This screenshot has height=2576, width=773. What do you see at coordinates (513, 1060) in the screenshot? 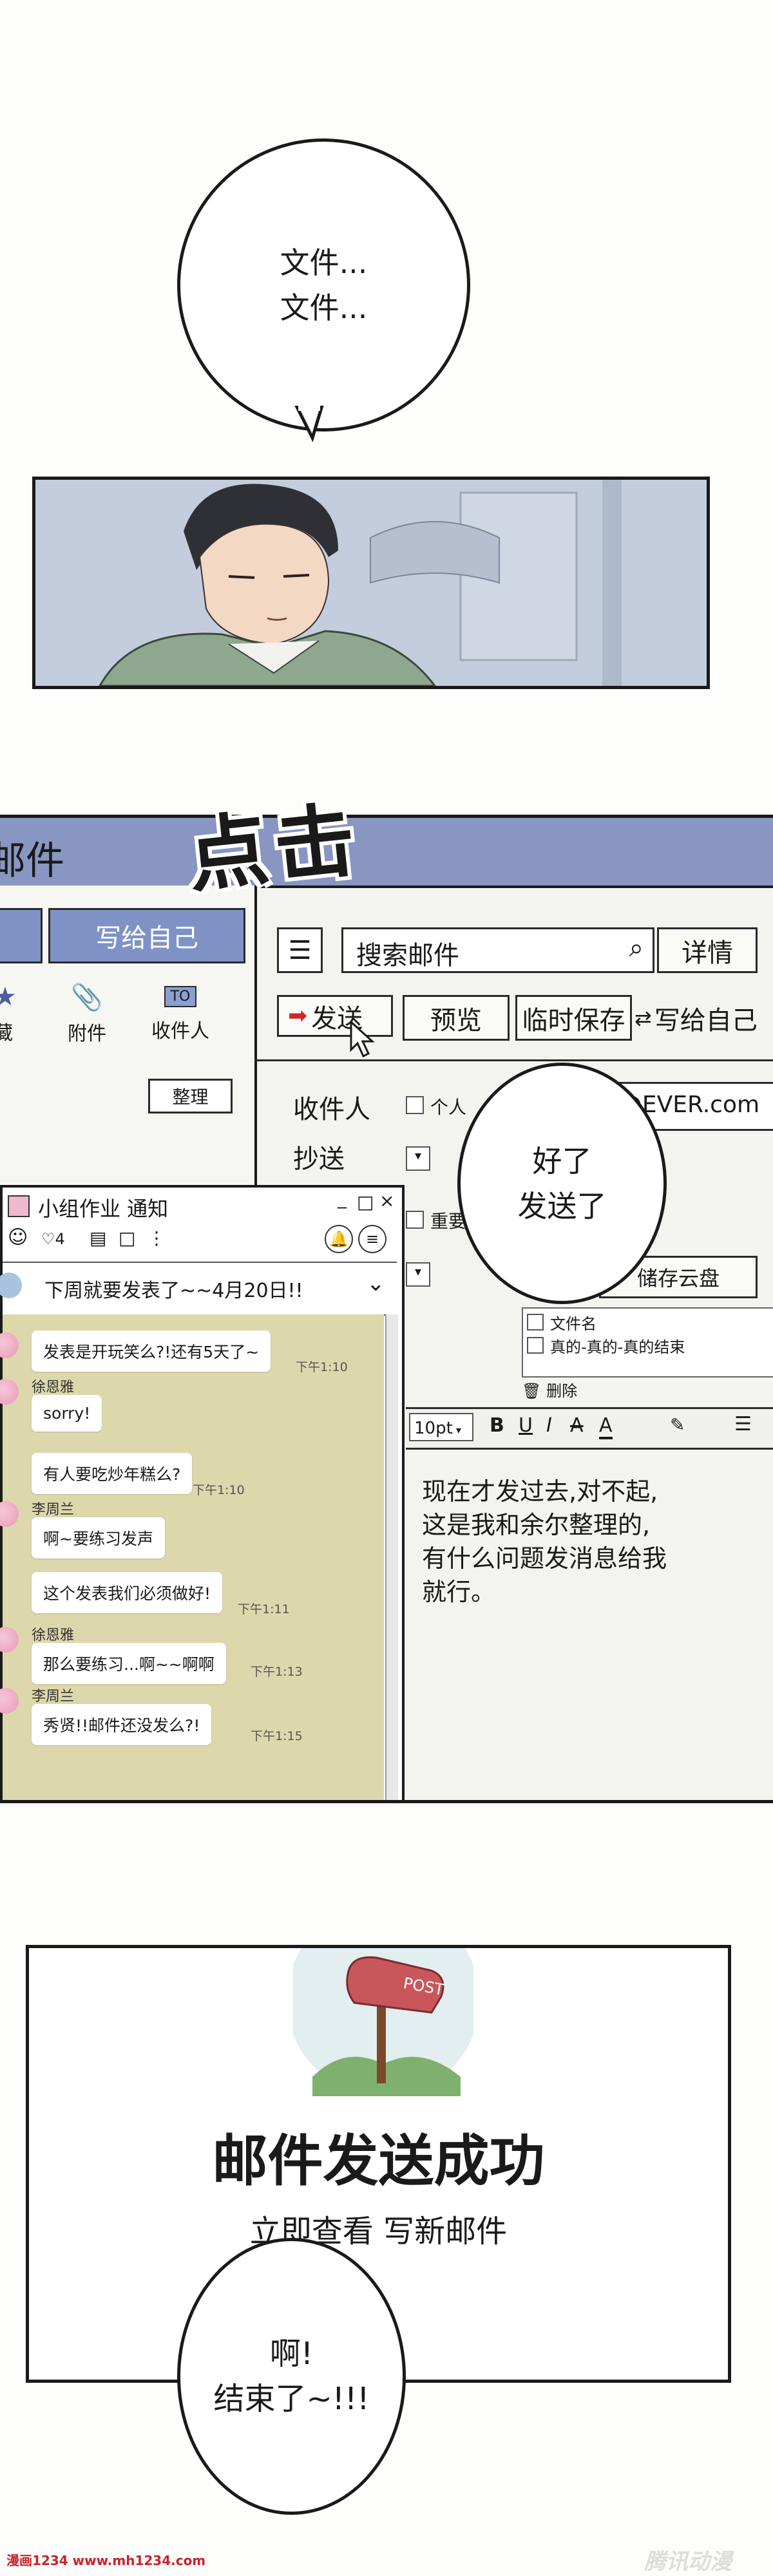
I see `divider` at bounding box center [513, 1060].